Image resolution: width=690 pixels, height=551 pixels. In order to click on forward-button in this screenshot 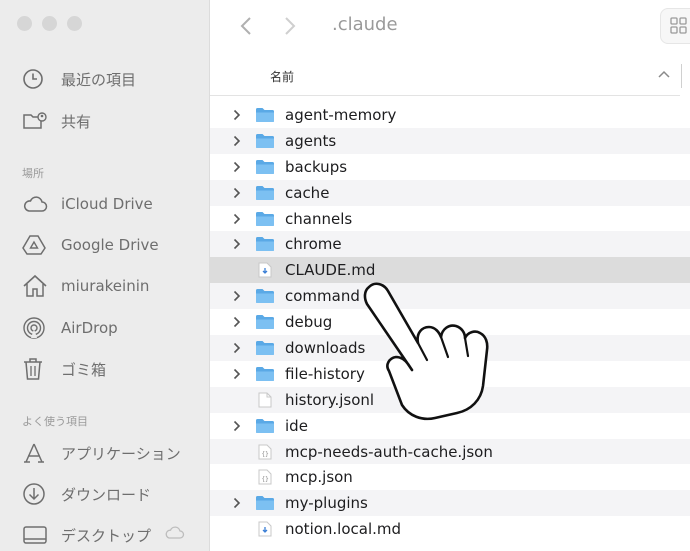, I will do `click(290, 26)`.